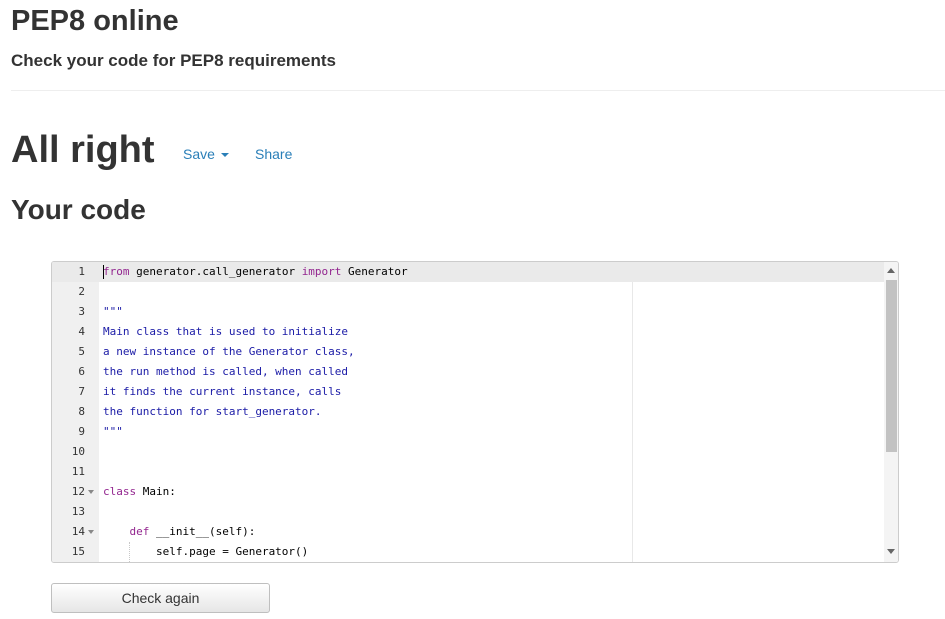 This screenshot has width=945, height=619. What do you see at coordinates (81, 351) in the screenshot?
I see `line-number: 5` at bounding box center [81, 351].